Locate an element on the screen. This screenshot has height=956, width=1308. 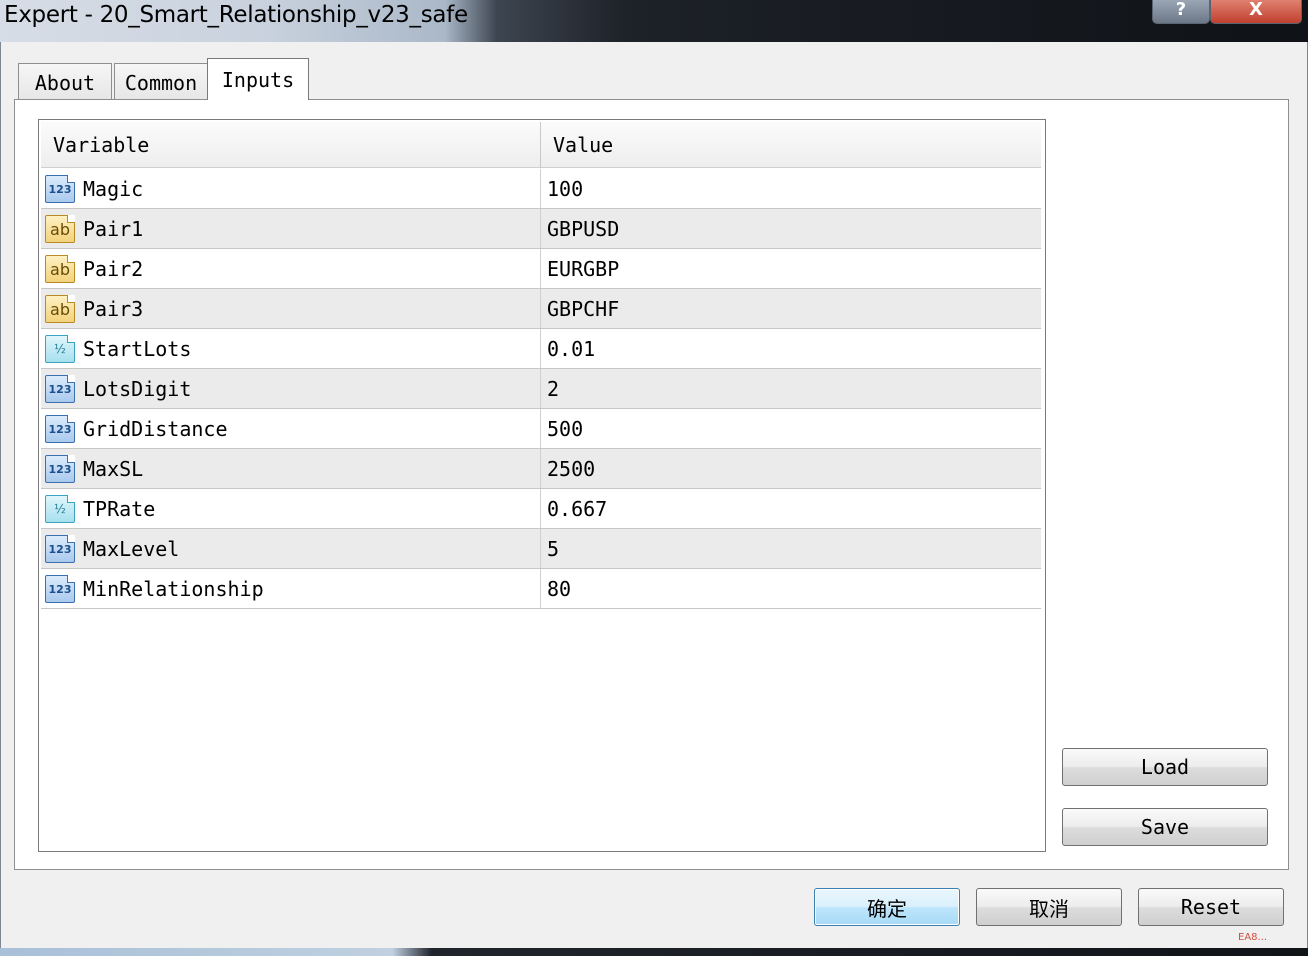
variable-name: StartLots is located at coordinates (137, 349).